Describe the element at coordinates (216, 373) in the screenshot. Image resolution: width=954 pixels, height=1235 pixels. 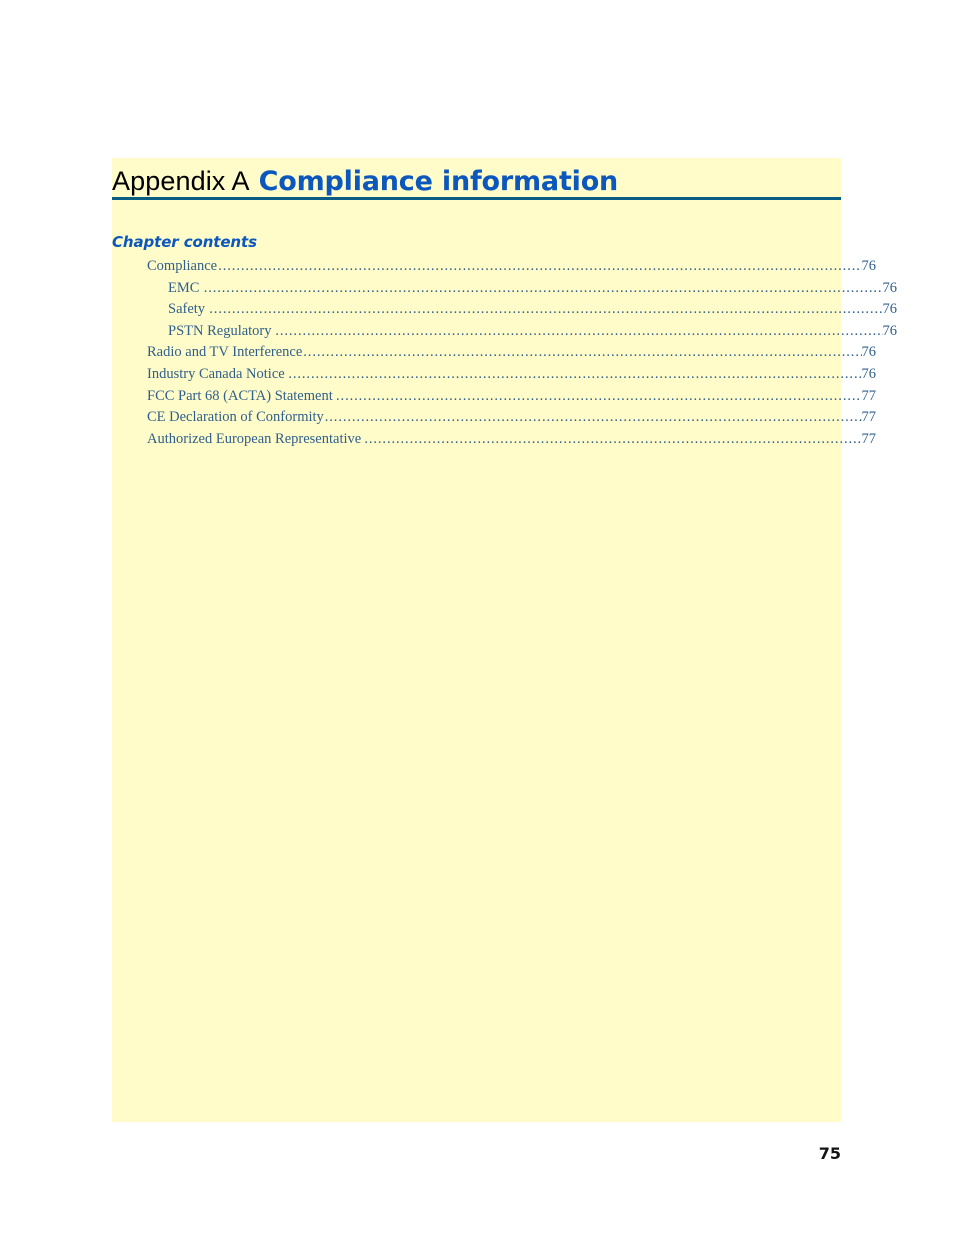
I see `toc-entry-label: Industry Canada Notice` at that location.